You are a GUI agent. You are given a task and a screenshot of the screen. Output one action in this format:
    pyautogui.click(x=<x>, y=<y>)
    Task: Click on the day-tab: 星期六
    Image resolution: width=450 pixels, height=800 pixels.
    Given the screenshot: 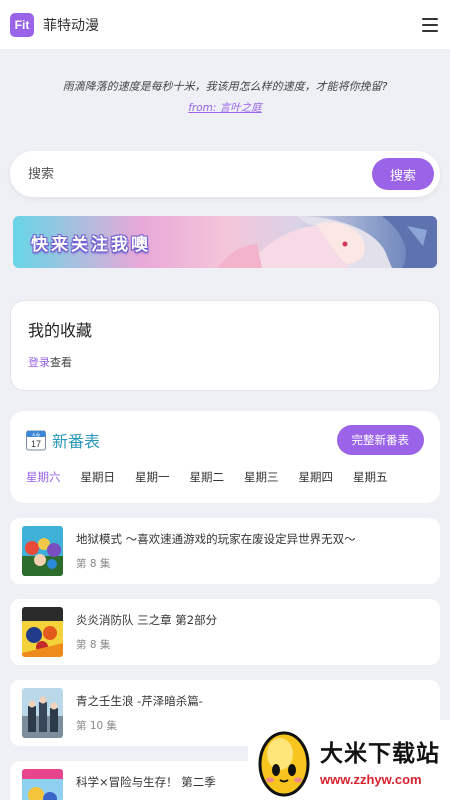 What is the action you would take?
    pyautogui.click(x=43, y=477)
    